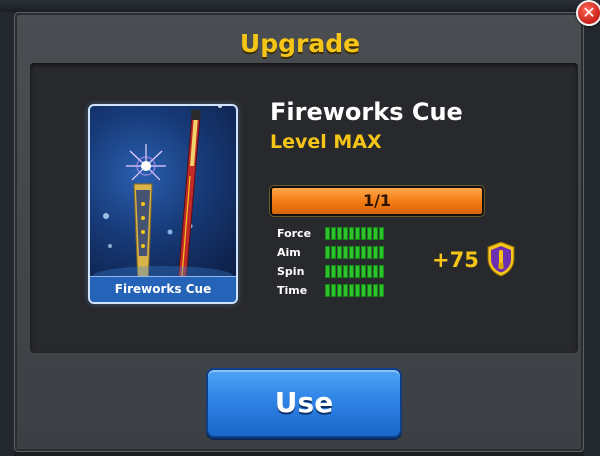  I want to click on use-button: Use, so click(304, 403).